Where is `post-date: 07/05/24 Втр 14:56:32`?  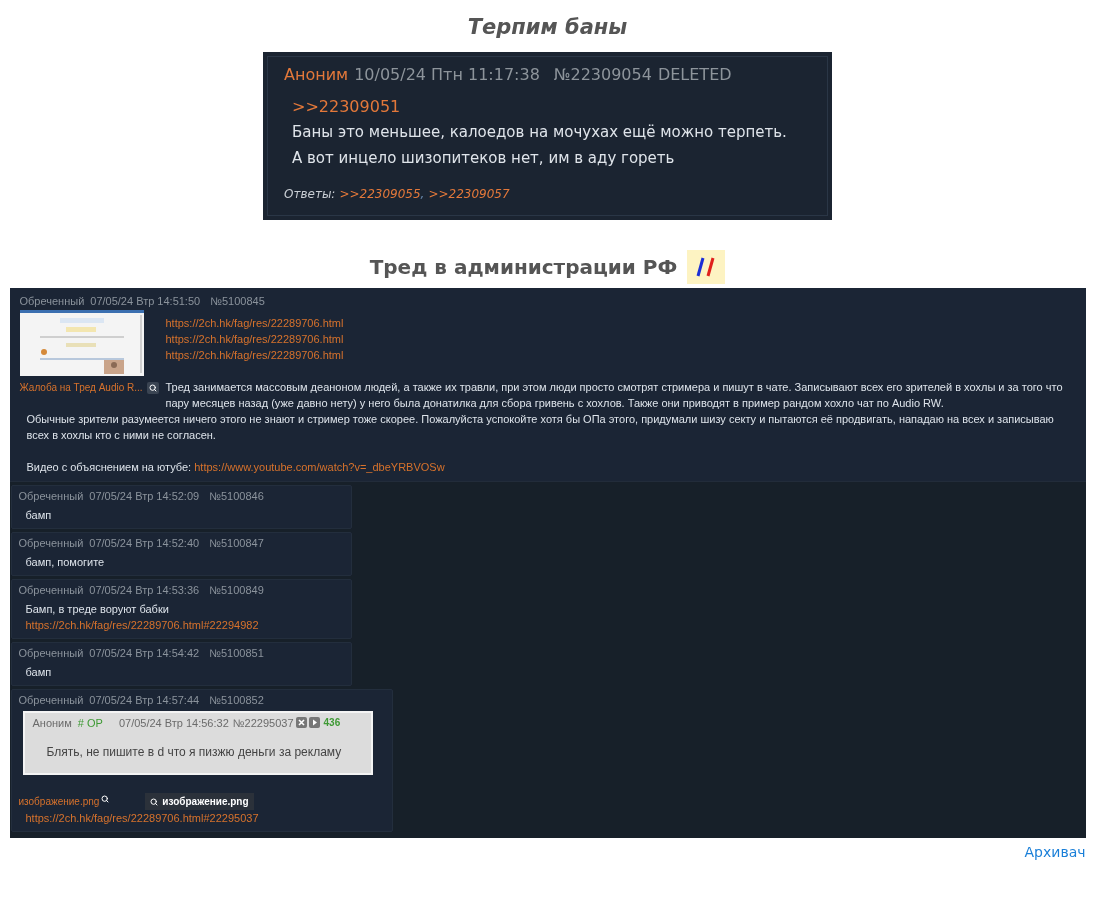
post-date: 07/05/24 Втр 14:56:32 is located at coordinates (173, 723).